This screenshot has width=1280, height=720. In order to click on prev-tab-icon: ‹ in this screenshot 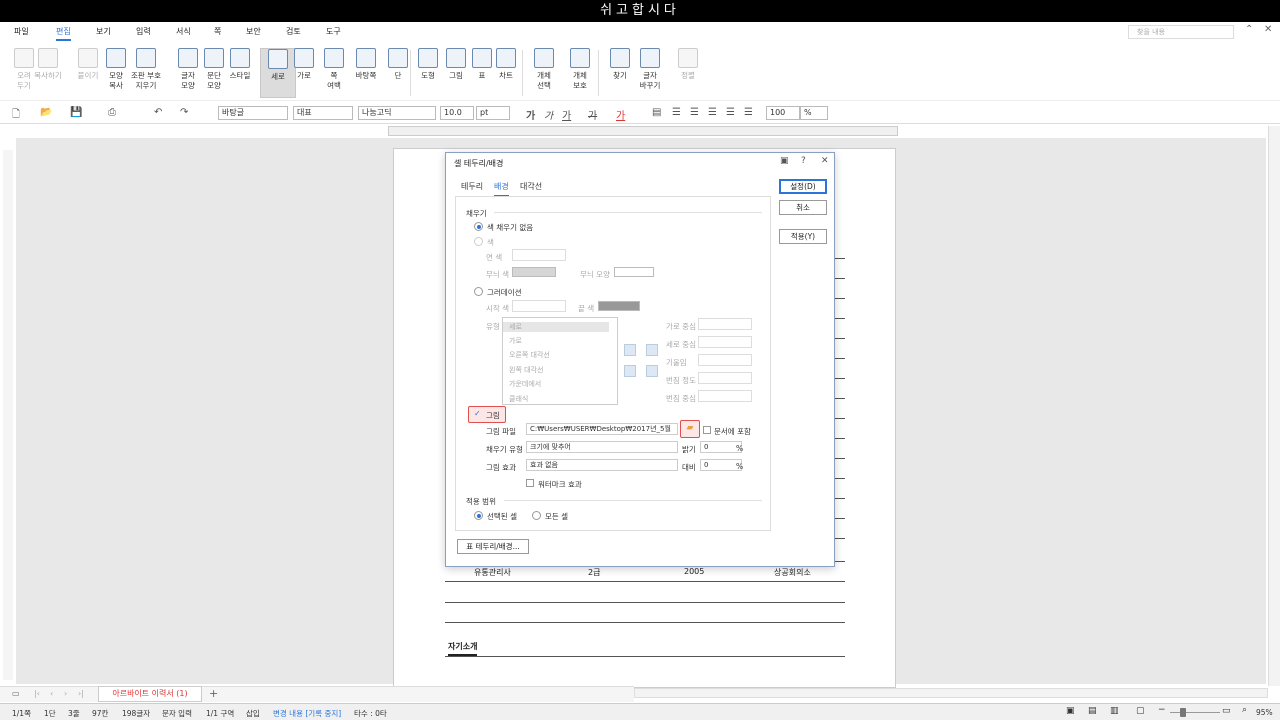, I will do `click(51, 693)`.